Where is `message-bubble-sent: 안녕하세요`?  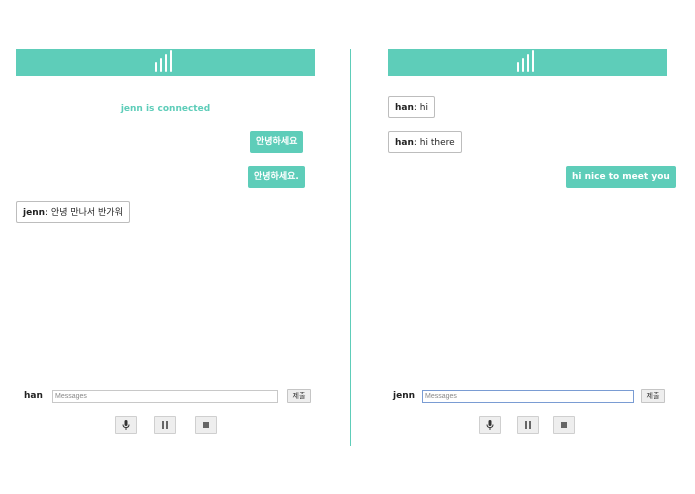 message-bubble-sent: 안녕하세요 is located at coordinates (277, 142).